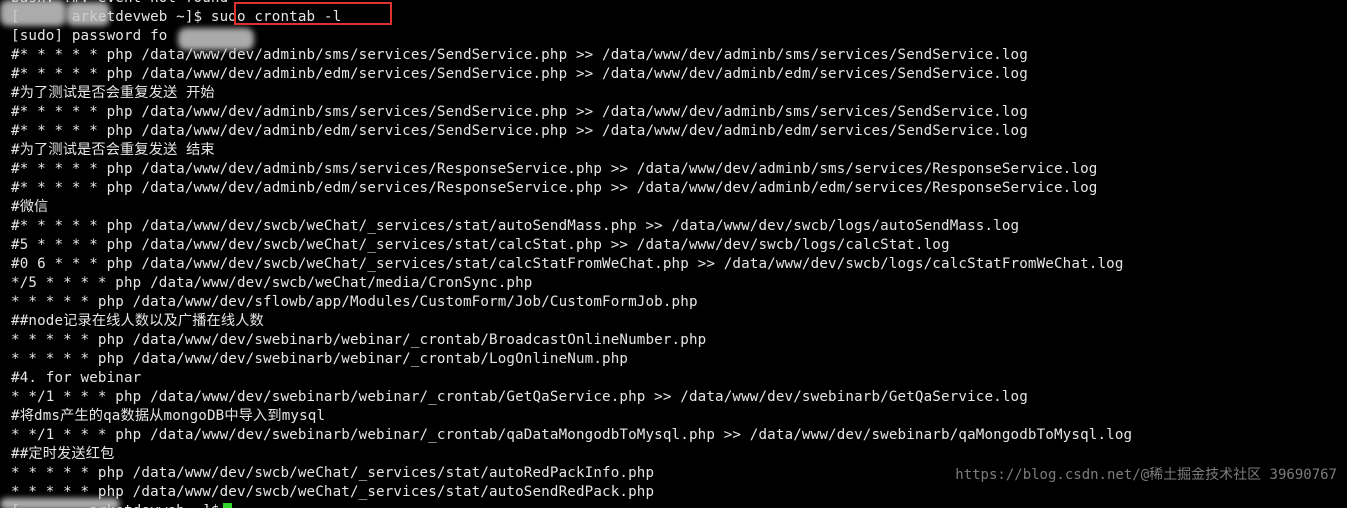 This screenshot has width=1347, height=508. I want to click on watermark-tail-text: @稀土掘金技术社区 39690767, so click(1238, 475).